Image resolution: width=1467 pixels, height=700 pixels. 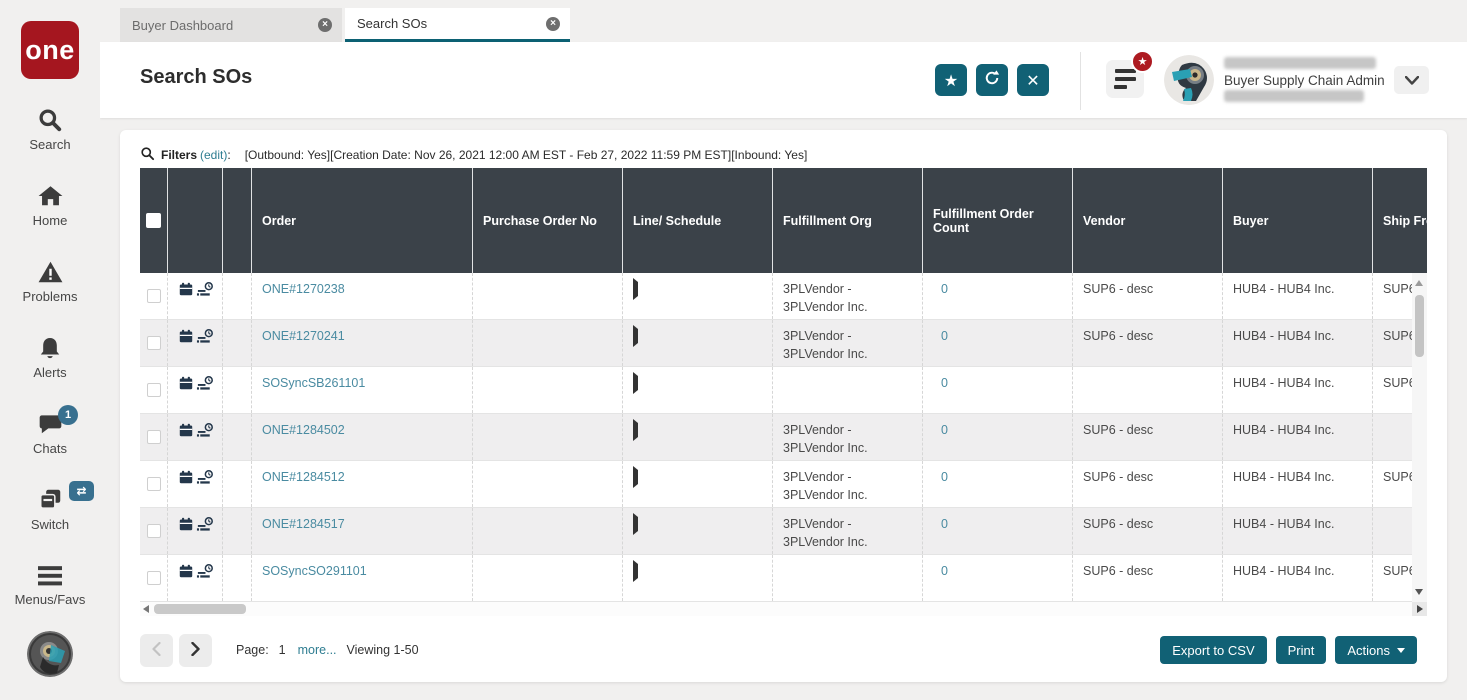 I want to click on actions-button: Actions, so click(x=1376, y=650).